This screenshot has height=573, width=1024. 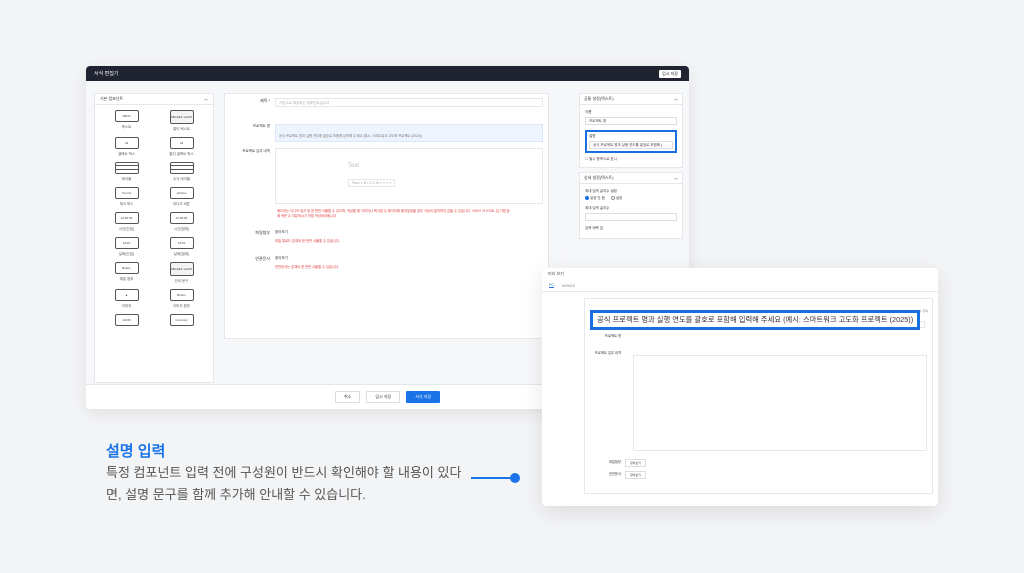 What do you see at coordinates (126, 279) in the screenshot?
I see `component-label: 파일 첨부` at bounding box center [126, 279].